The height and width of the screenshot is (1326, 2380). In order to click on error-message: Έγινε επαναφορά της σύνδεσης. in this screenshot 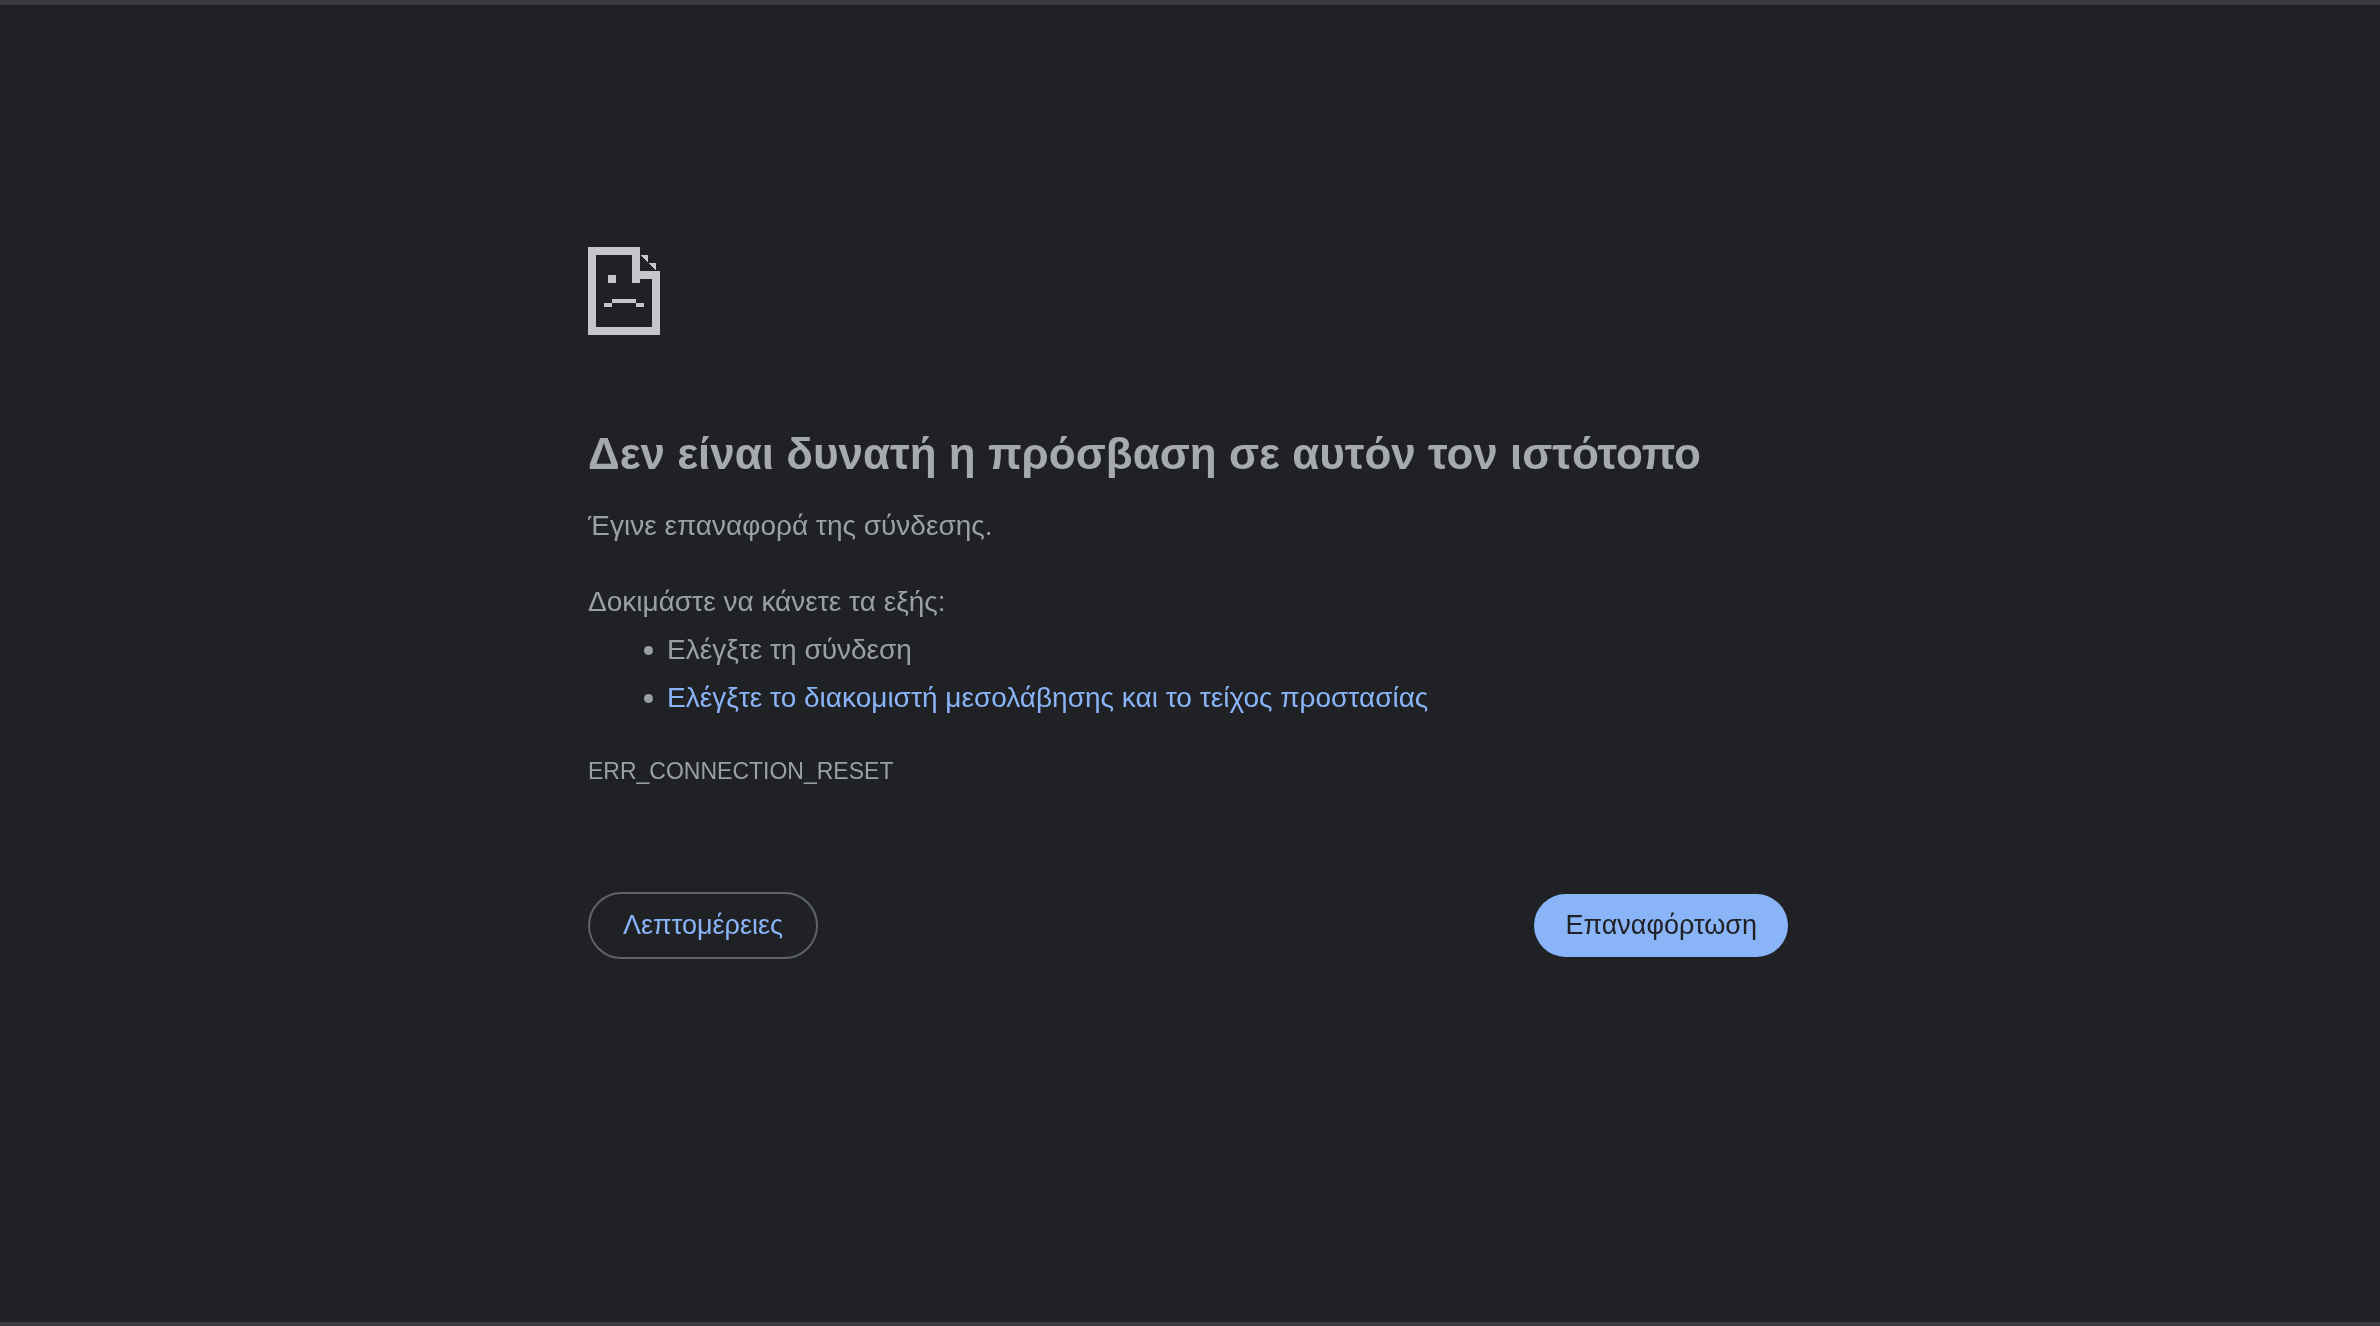, I will do `click(791, 526)`.